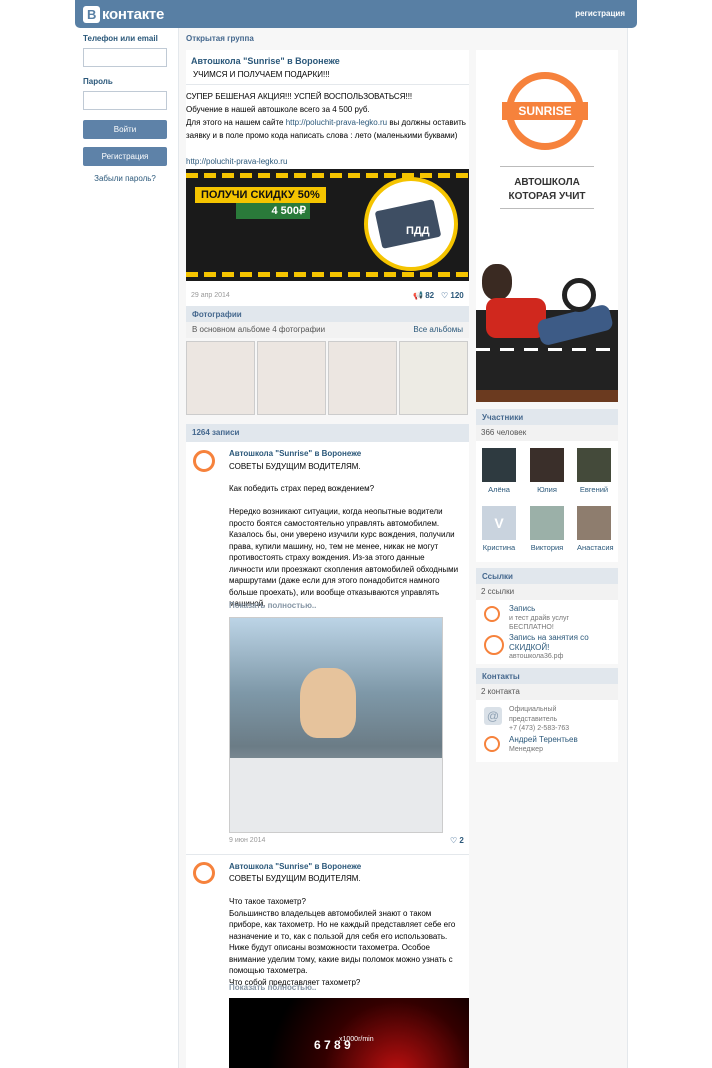 Image resolution: width=712 pixels, height=1068 pixels. I want to click on post-title: СОВЕТЫ БУДУЩИМ ВОДИТЕЛЯМ., so click(295, 466).